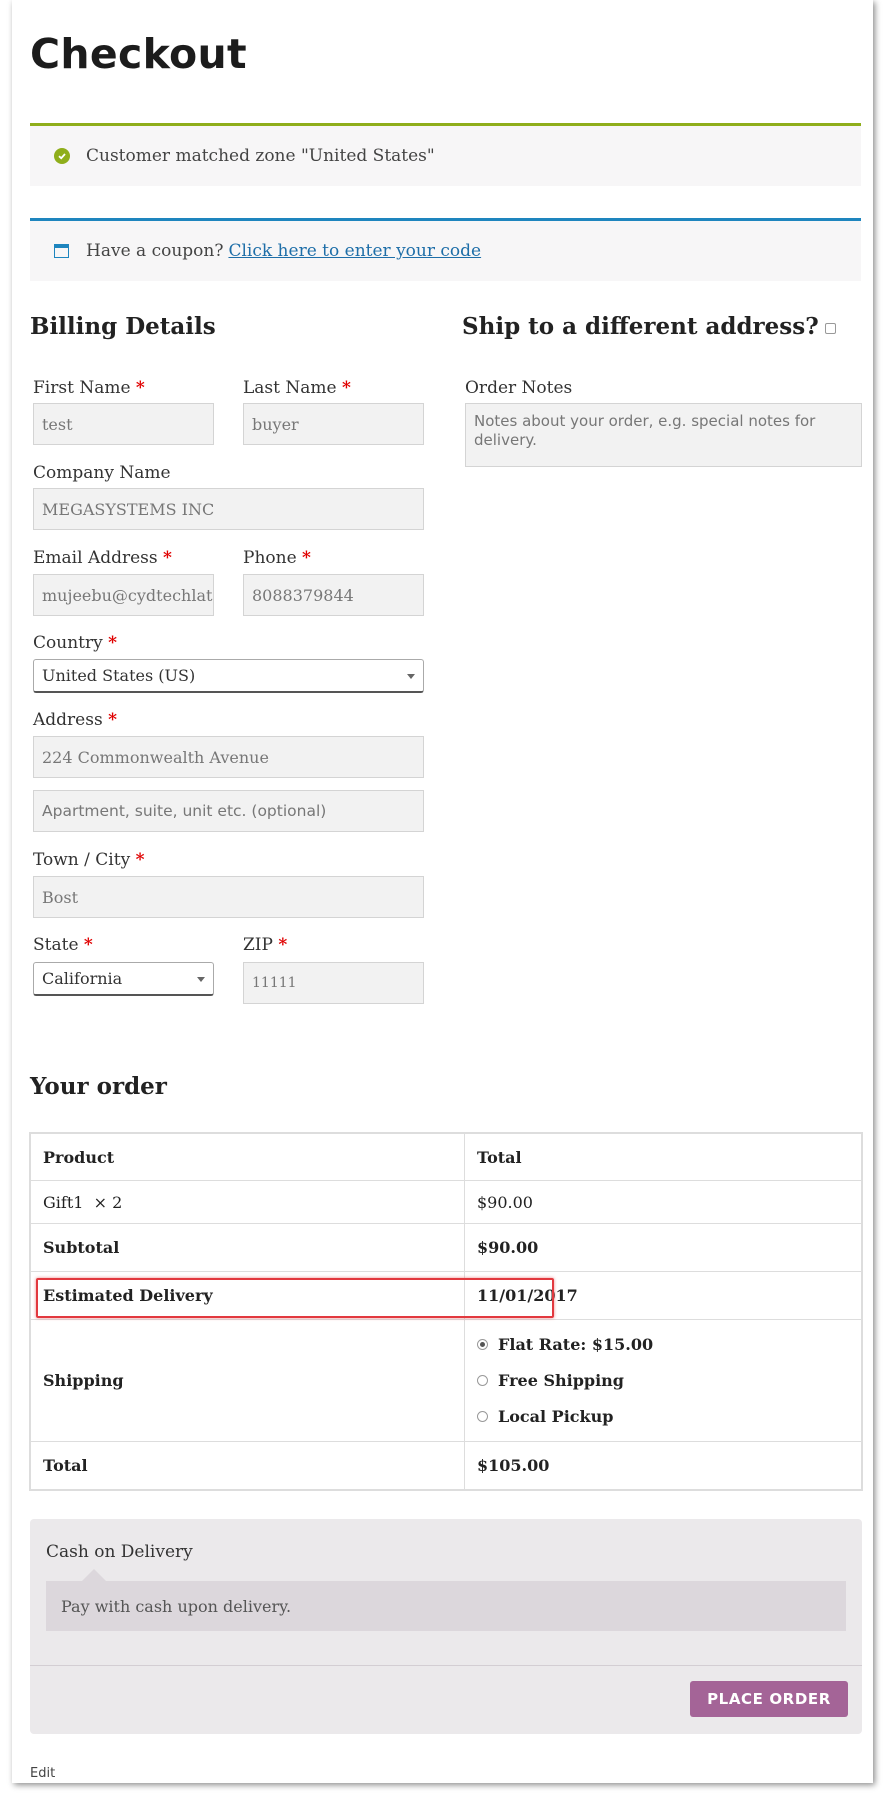 This screenshot has width=885, height=1795. What do you see at coordinates (62, 156) in the screenshot?
I see `check-circle-icon` at bounding box center [62, 156].